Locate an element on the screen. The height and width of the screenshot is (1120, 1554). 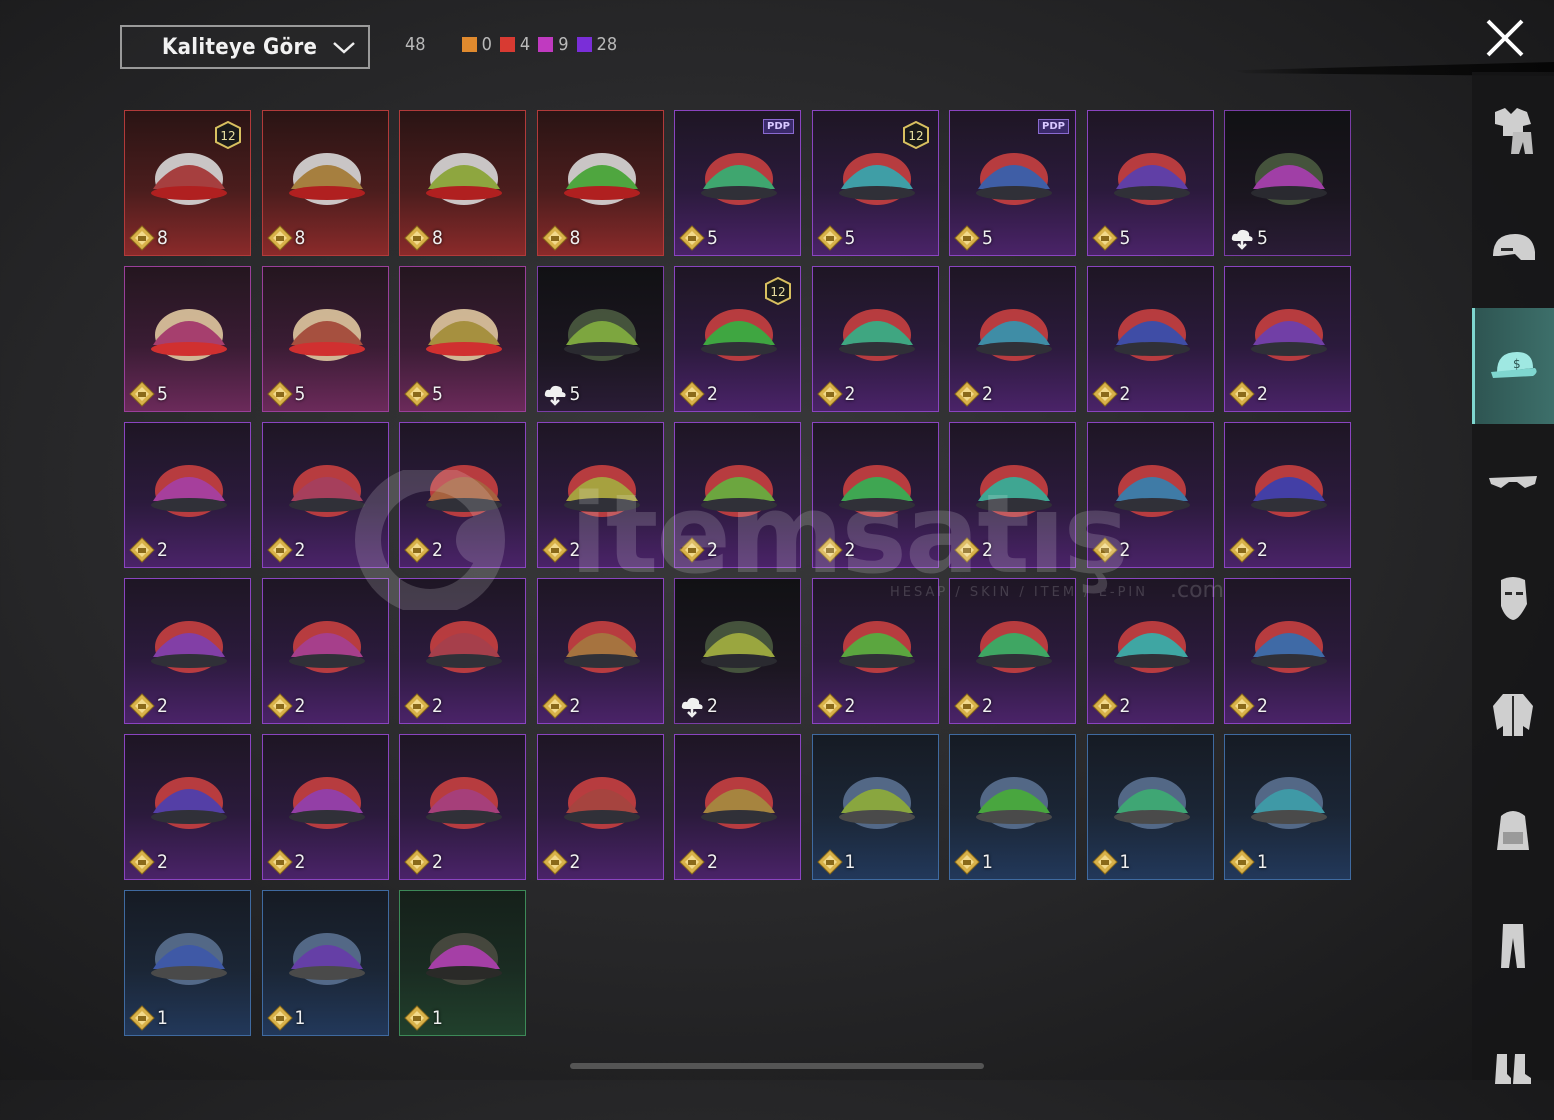
category-backpack is located at coordinates (1513, 830).